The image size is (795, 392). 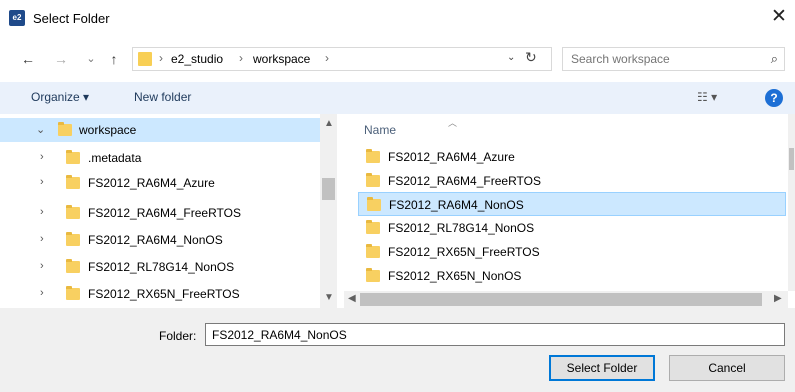 I want to click on tree-item-label: .metadata, so click(x=115, y=158).